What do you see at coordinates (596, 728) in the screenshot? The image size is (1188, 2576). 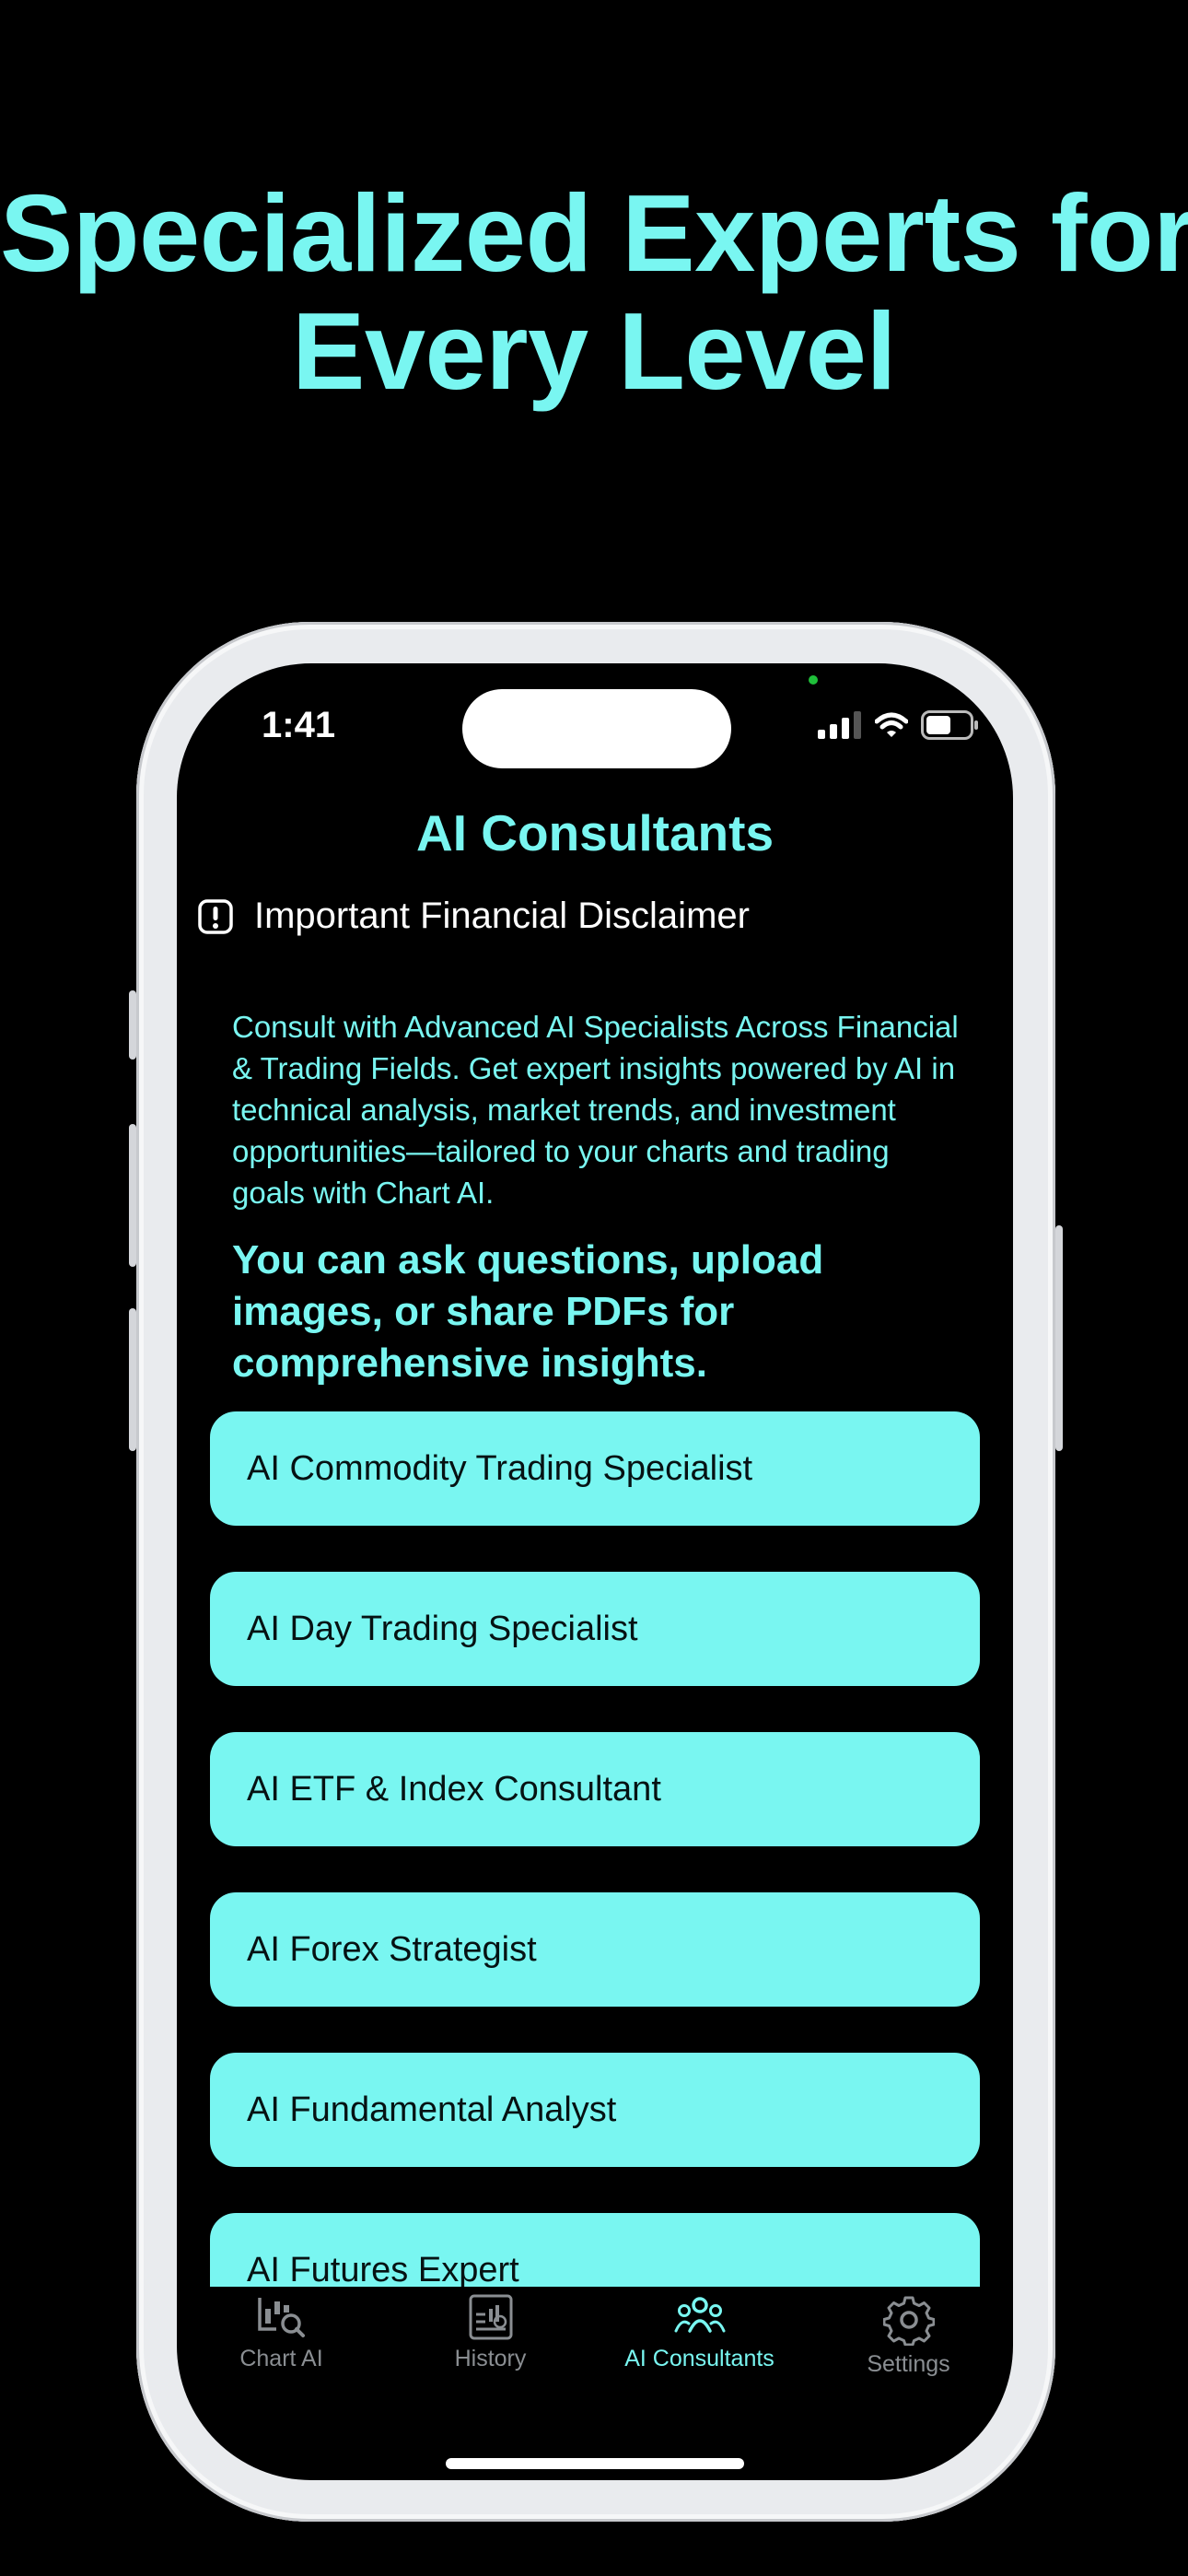 I see `dynamic-island` at bounding box center [596, 728].